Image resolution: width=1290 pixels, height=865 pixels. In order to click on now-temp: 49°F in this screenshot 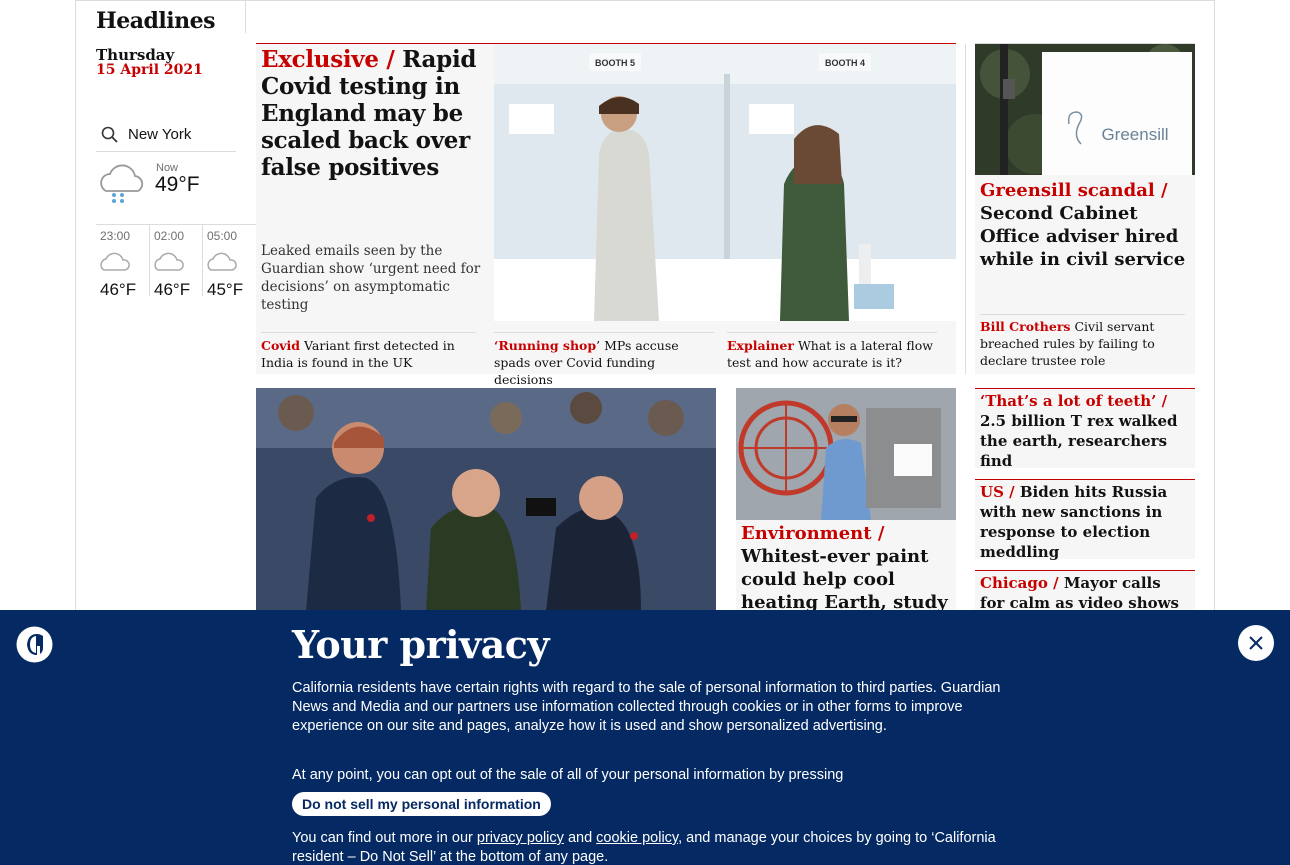, I will do `click(177, 184)`.